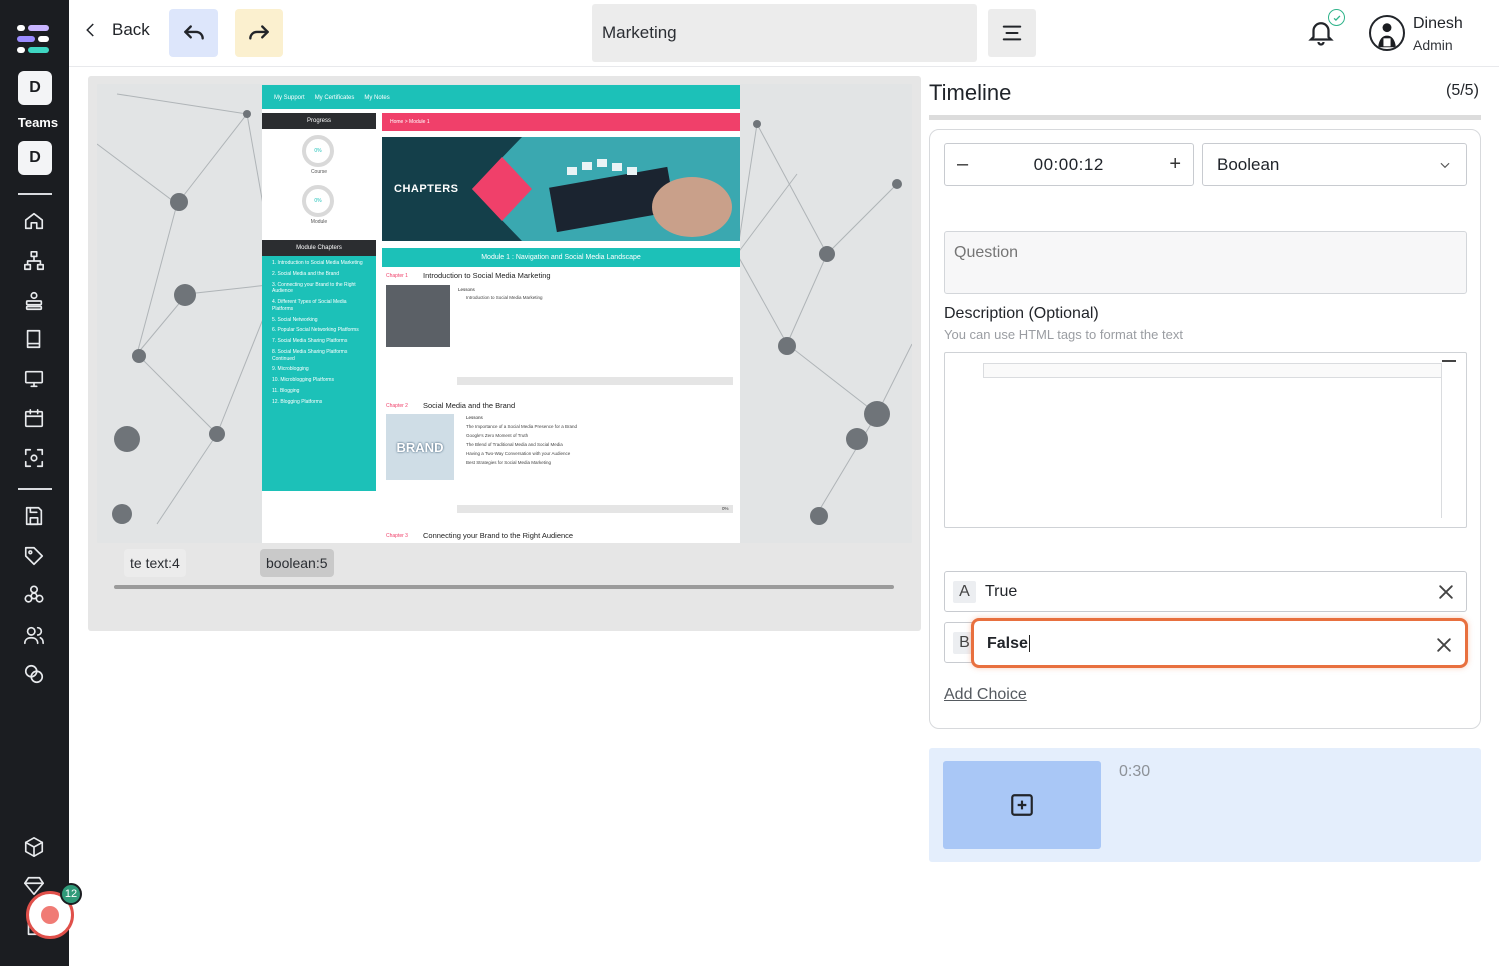 The height and width of the screenshot is (966, 1499). What do you see at coordinates (420, 447) in the screenshot?
I see `chapter-2-thumbnail: BRAND` at bounding box center [420, 447].